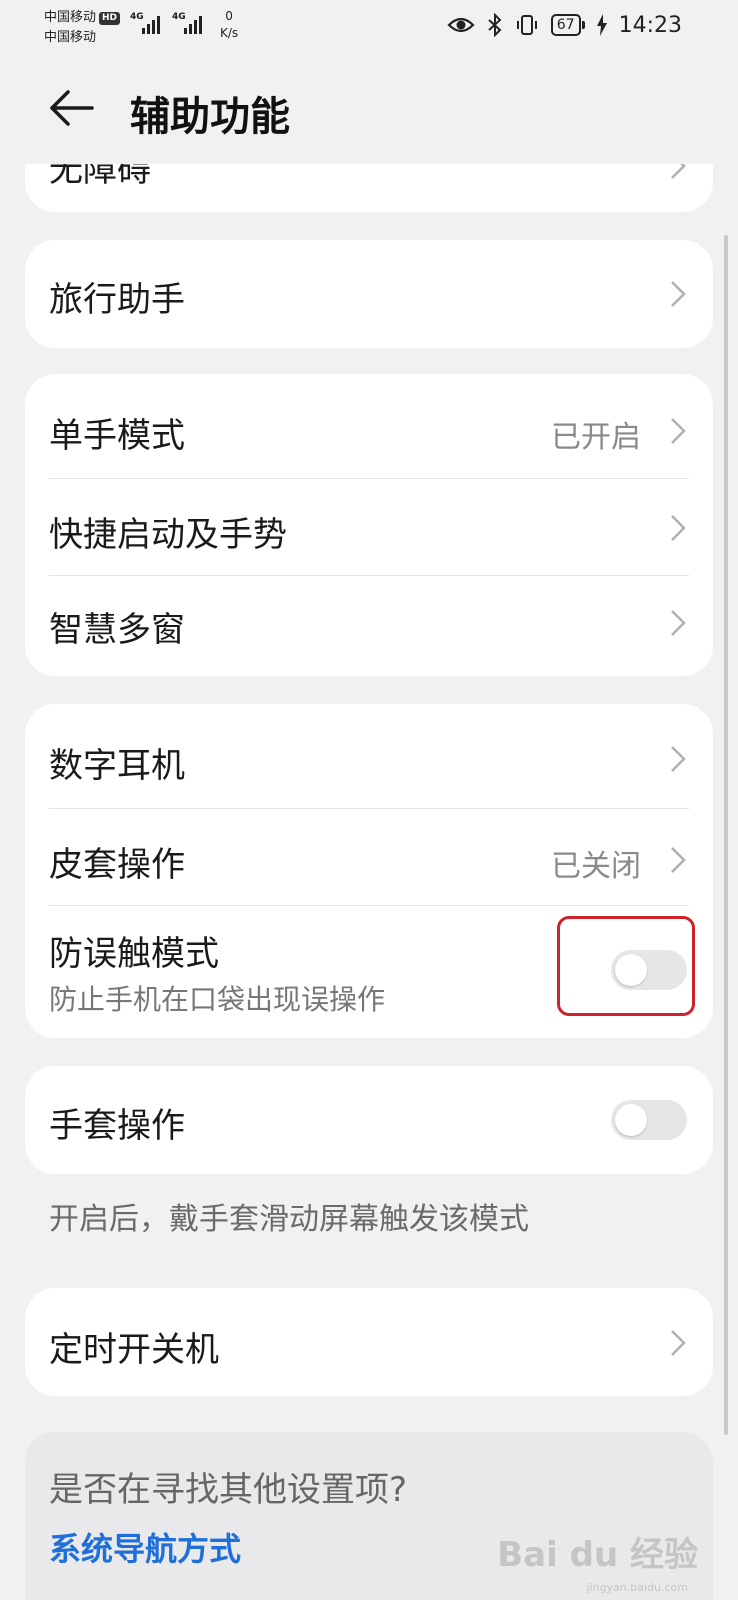  Describe the element at coordinates (228, 1490) in the screenshot. I see `suggestion-question: 是否在寻找其他设置项?` at that location.